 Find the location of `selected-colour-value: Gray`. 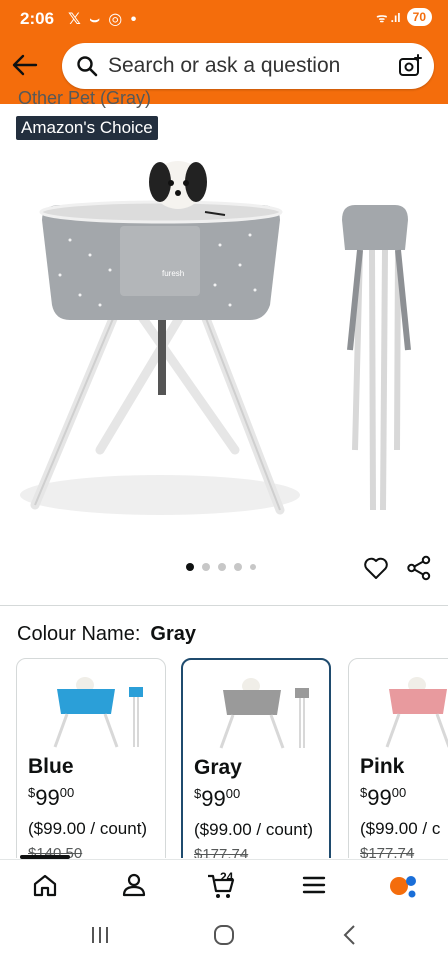

selected-colour-value: Gray is located at coordinates (173, 634).